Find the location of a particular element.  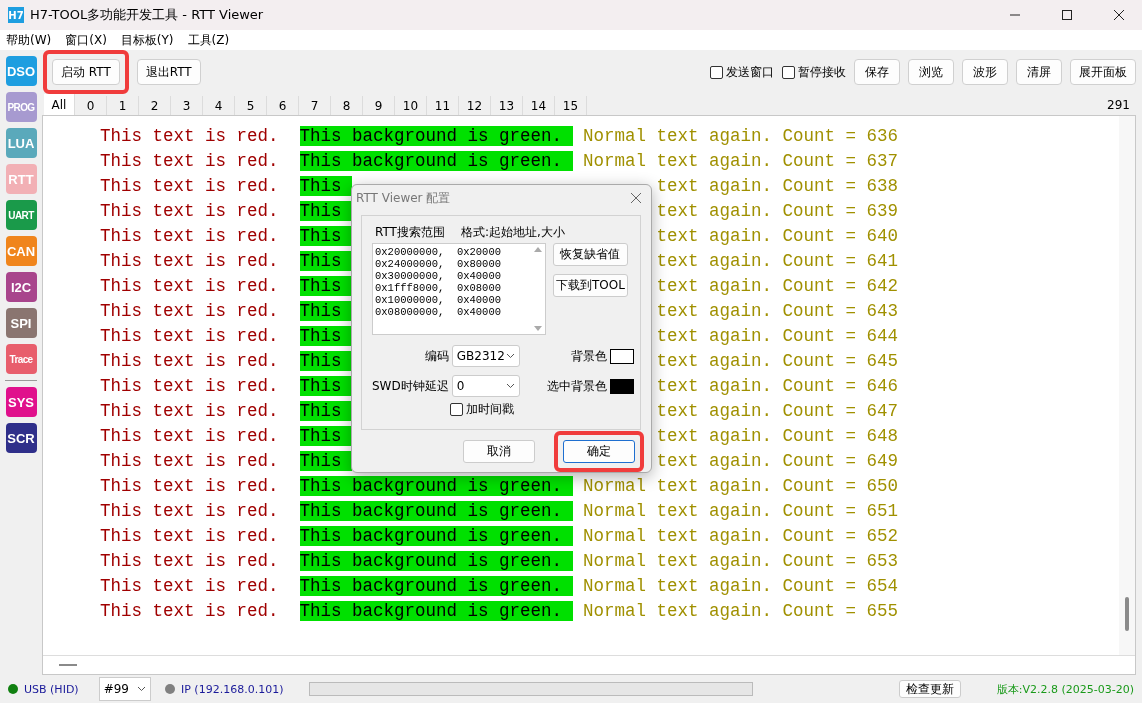

menu-item: 工具(Z) is located at coordinates (208, 40).